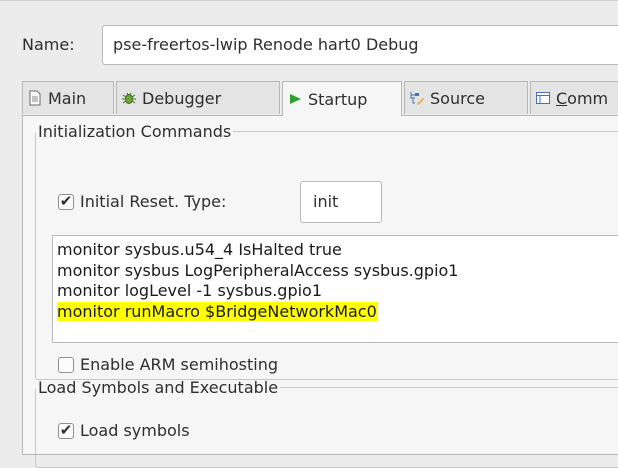  What do you see at coordinates (35, 98) in the screenshot?
I see `document-icon` at bounding box center [35, 98].